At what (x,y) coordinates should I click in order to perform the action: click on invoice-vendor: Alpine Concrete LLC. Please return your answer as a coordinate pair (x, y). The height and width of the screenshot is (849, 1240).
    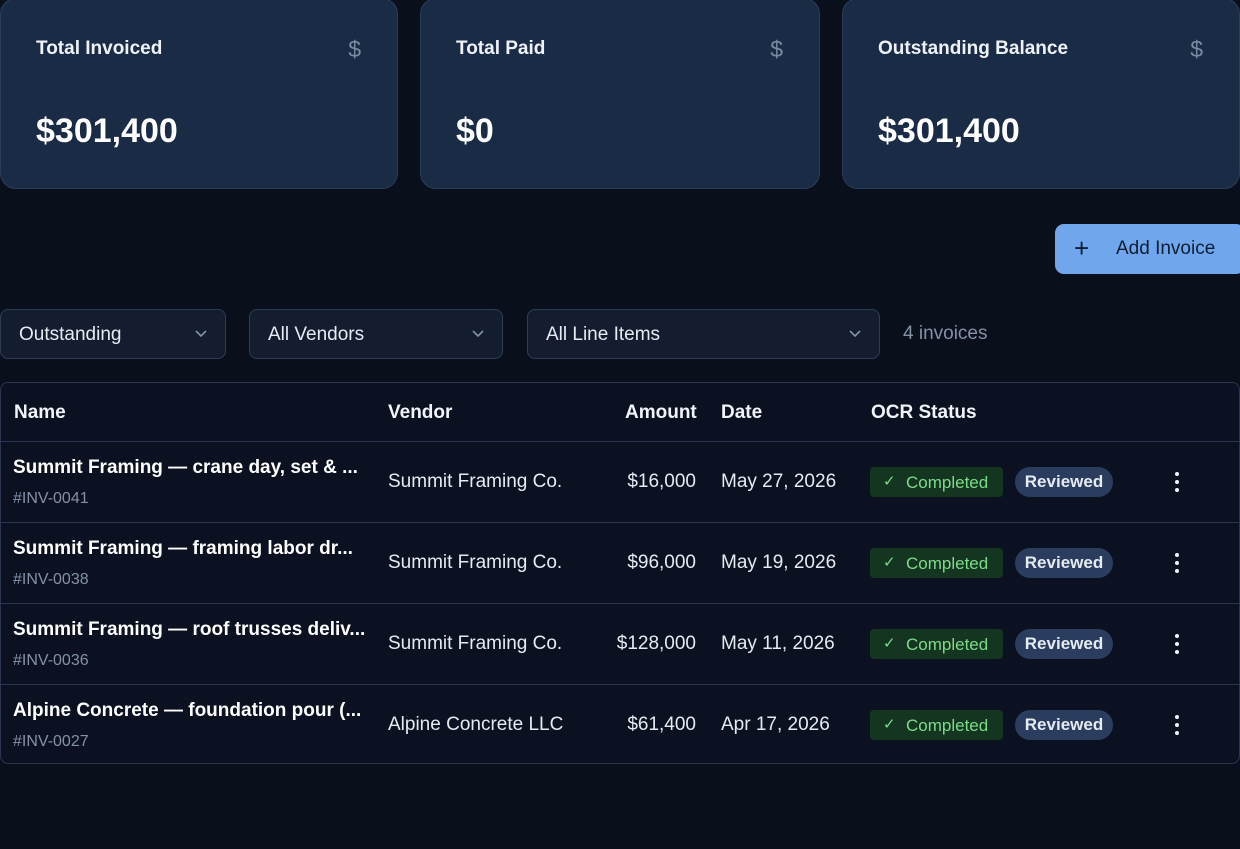
    Looking at the image, I should click on (476, 724).